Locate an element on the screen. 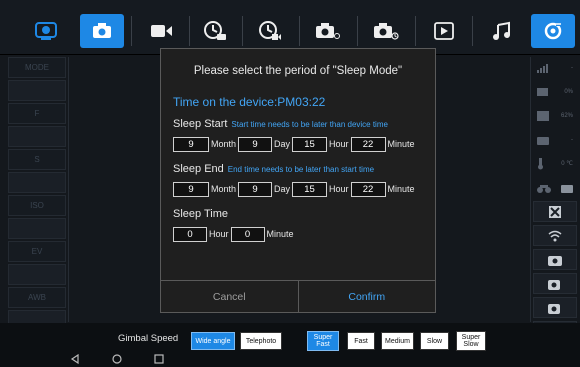 Image resolution: width=580 pixels, height=367 pixels. burst-photo-button is located at coordinates (328, 31).